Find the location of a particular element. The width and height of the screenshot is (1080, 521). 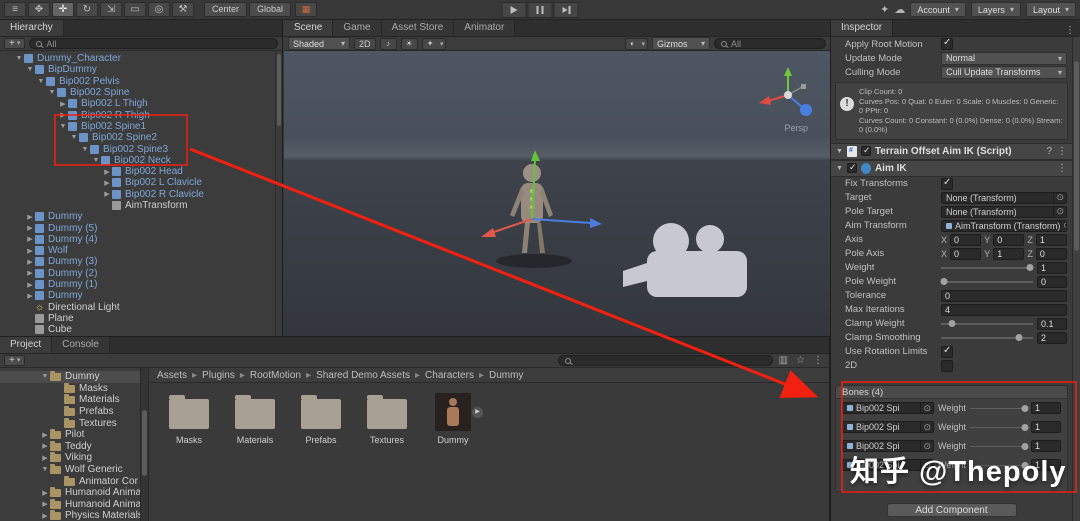

camera-gizmo-icon is located at coordinates (694, 264).